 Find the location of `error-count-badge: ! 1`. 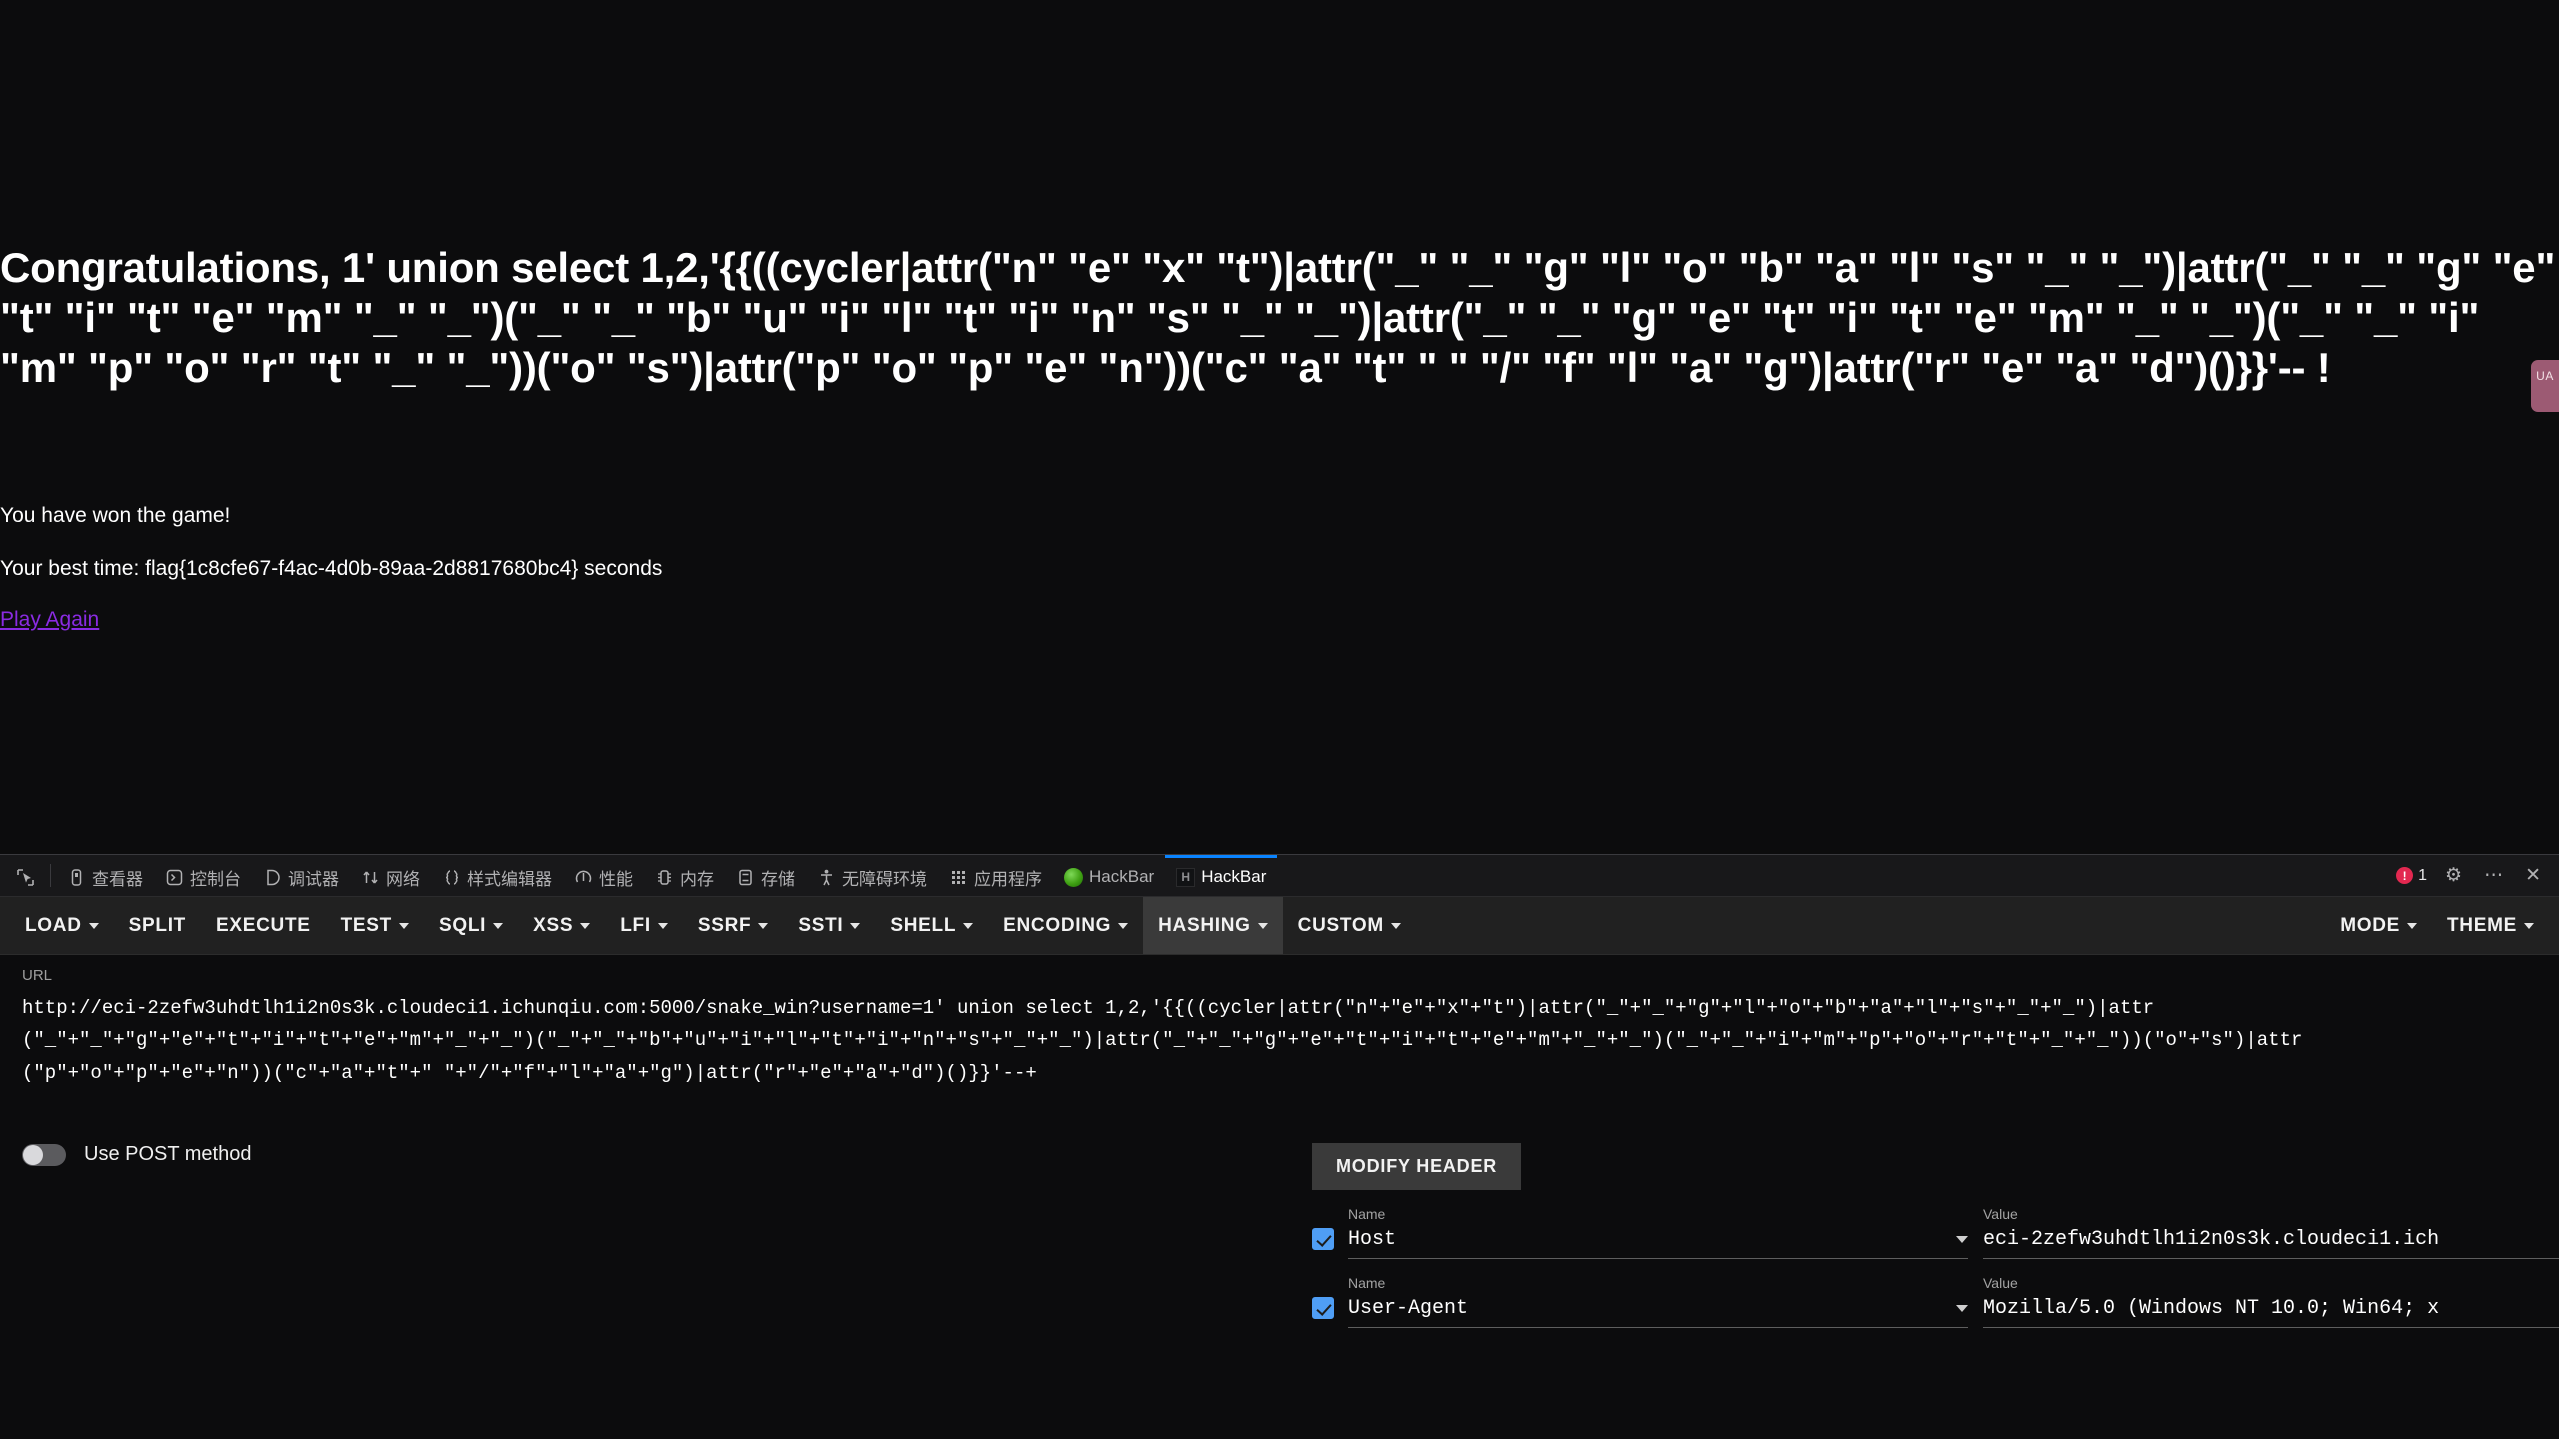

error-count-badge: ! 1 is located at coordinates (2411, 876).